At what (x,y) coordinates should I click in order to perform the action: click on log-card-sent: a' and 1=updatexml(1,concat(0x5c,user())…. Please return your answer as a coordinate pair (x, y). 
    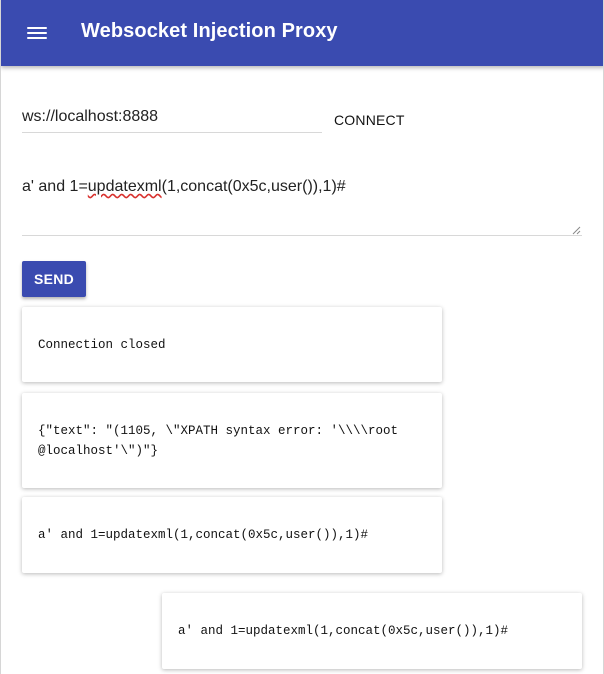
    Looking at the image, I should click on (372, 631).